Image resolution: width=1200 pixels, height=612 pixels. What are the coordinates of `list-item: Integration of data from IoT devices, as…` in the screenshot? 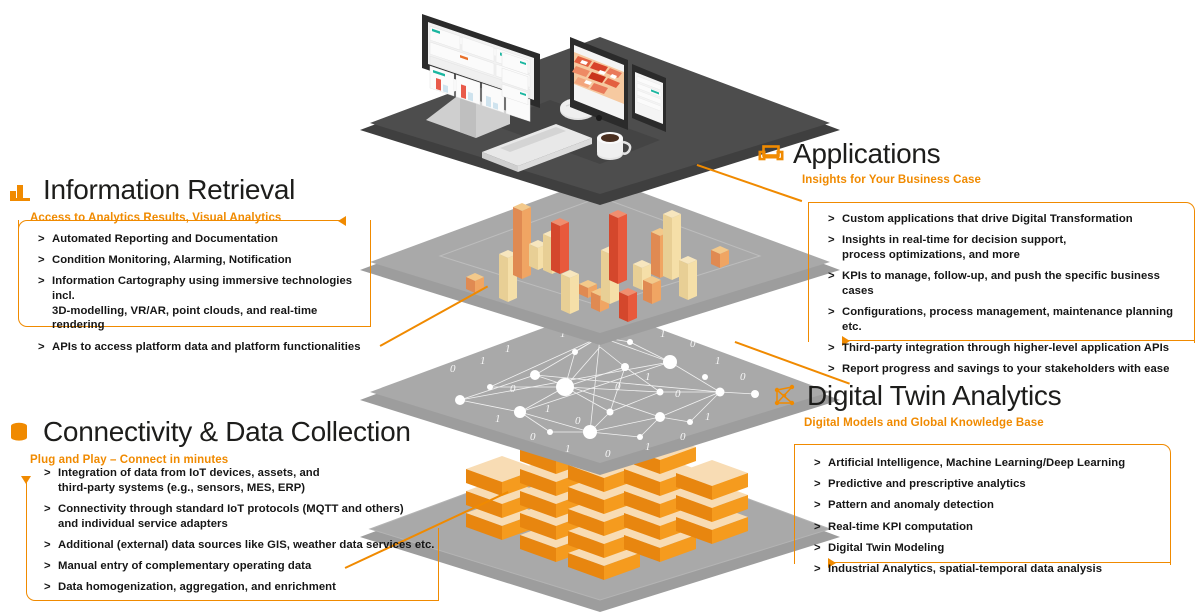 It's located at (246, 480).